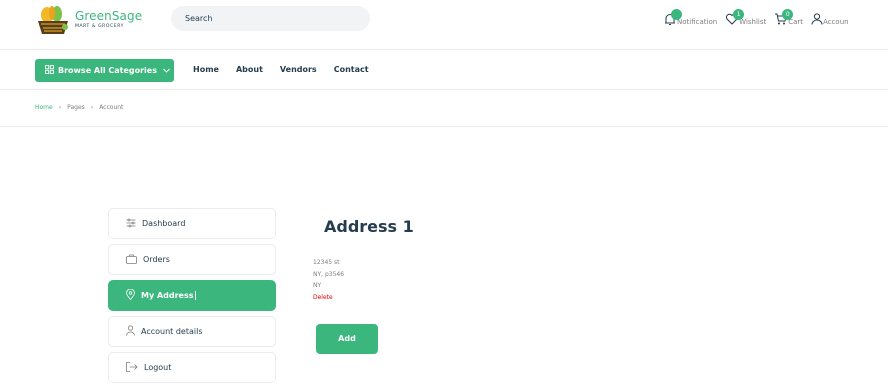 Image resolution: width=888 pixels, height=388 pixels. Describe the element at coordinates (109, 16) in the screenshot. I see `brand-name: GreenSage` at that location.